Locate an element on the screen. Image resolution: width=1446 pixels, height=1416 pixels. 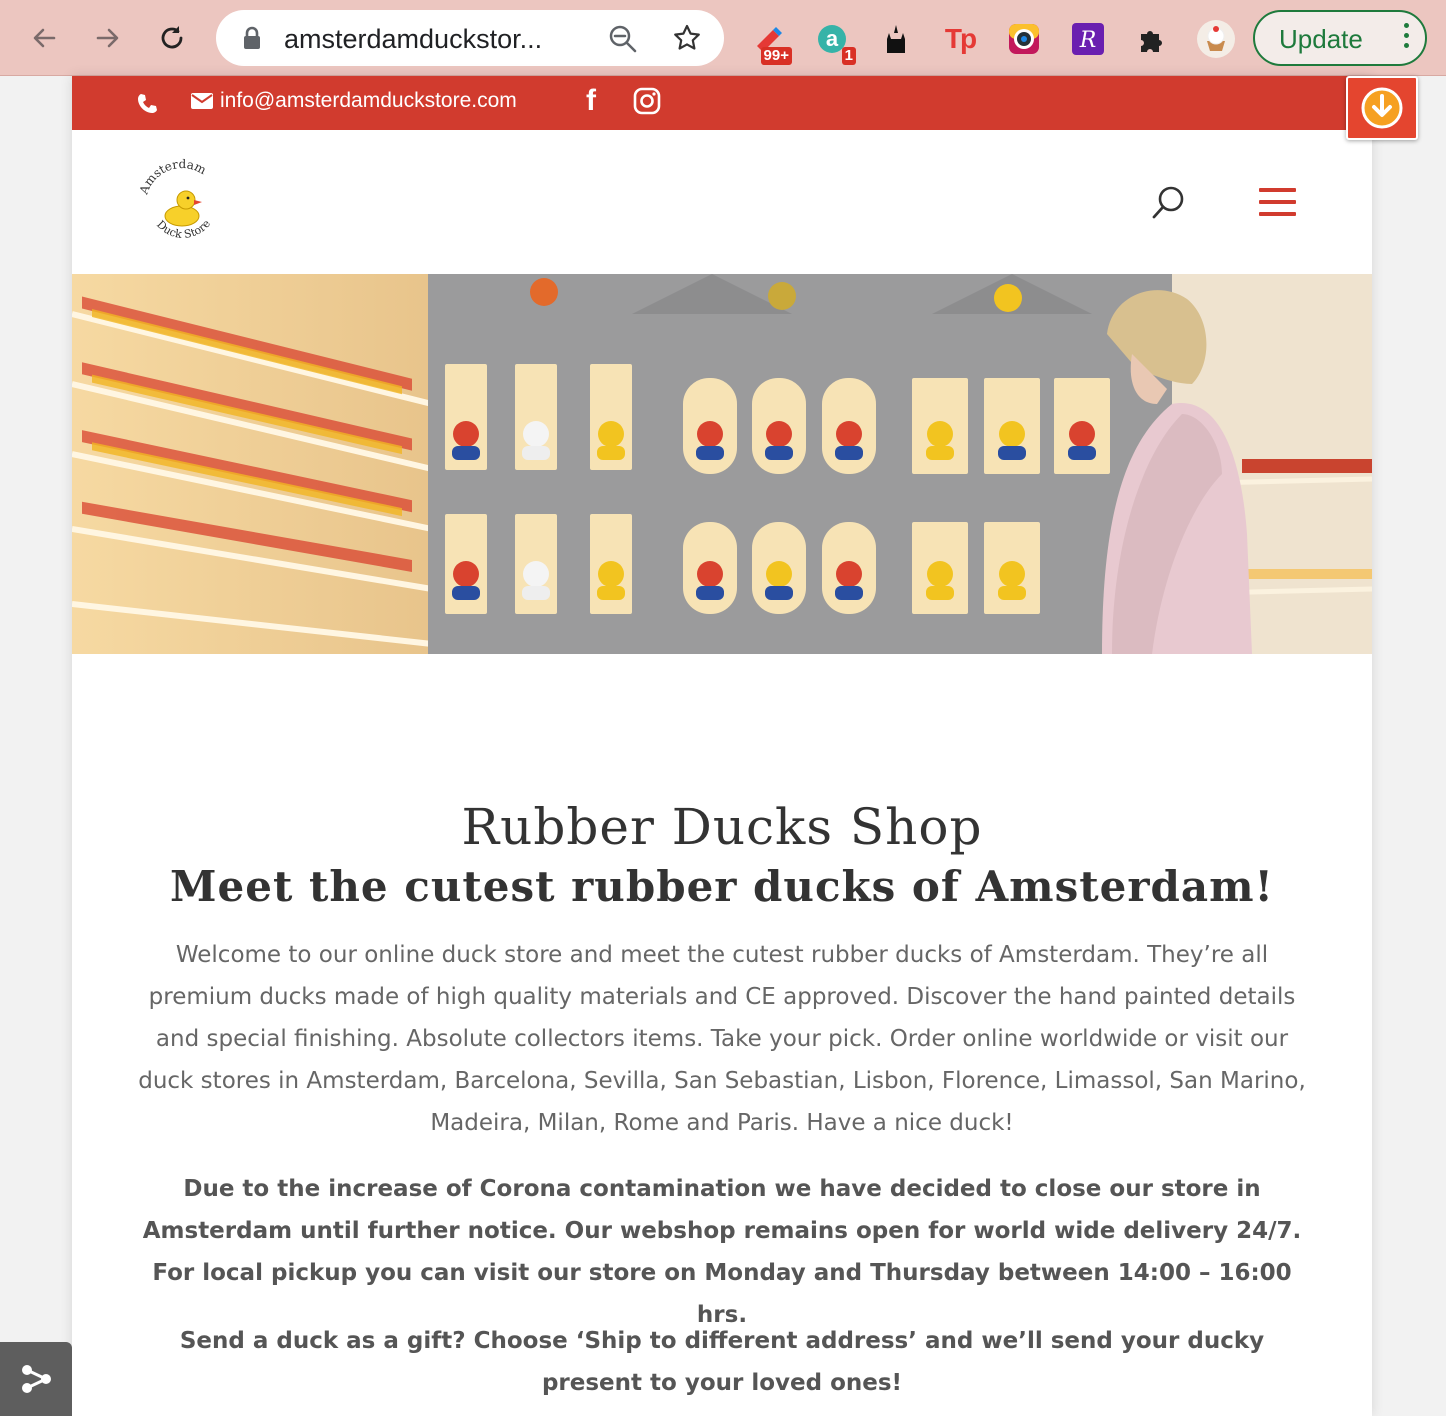
facebook-icon: f is located at coordinates (591, 101).